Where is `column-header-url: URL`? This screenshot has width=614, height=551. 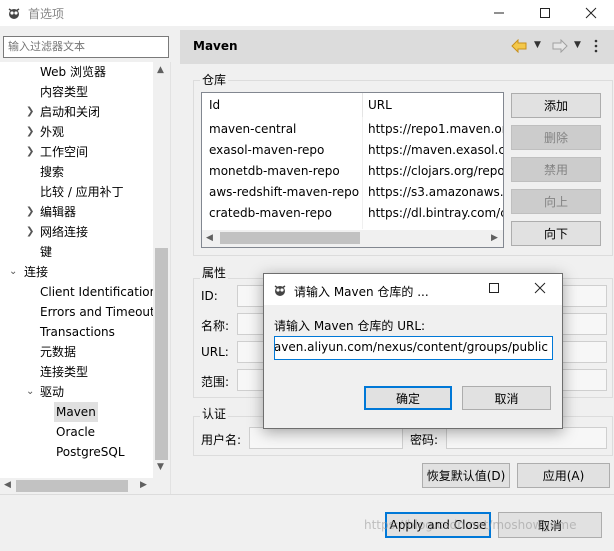
column-header-url: URL is located at coordinates (380, 105).